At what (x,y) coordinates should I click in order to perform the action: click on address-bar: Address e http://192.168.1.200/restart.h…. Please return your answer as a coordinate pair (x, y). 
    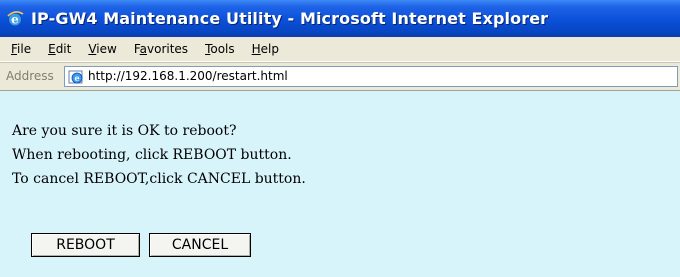
    Looking at the image, I should click on (340, 76).